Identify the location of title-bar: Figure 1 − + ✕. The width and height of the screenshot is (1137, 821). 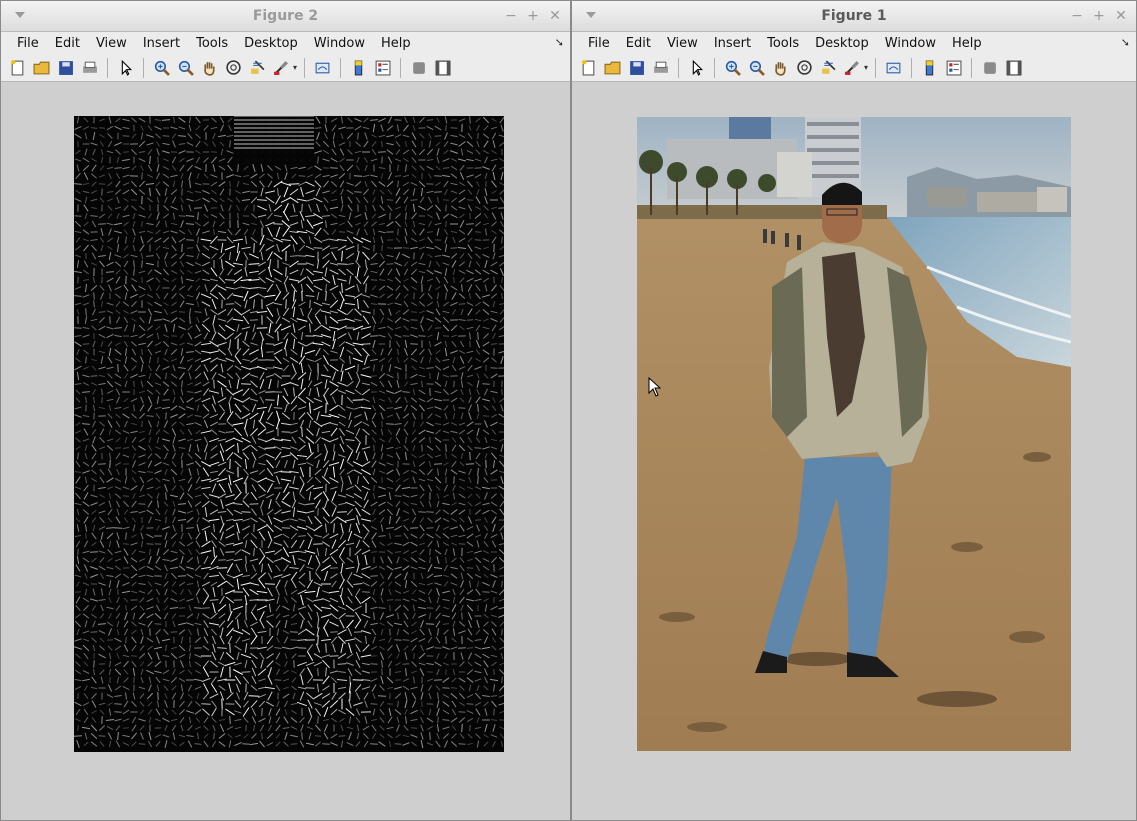
(854, 16).